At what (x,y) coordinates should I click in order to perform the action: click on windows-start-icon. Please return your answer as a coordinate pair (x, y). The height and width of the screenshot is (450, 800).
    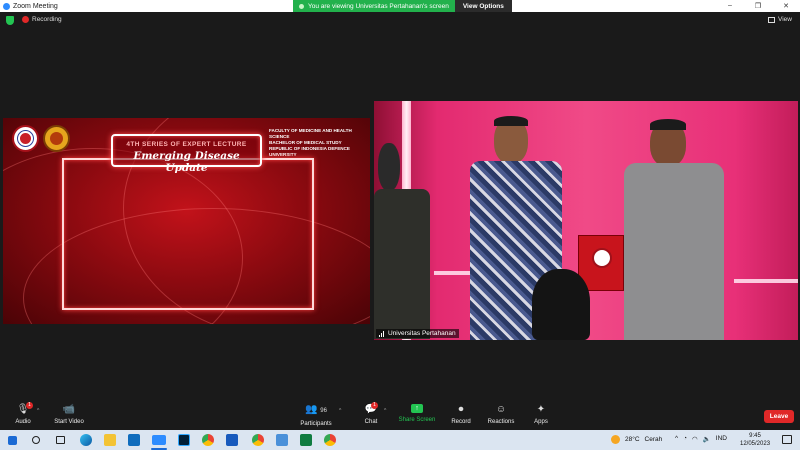
    Looking at the image, I should click on (12, 440).